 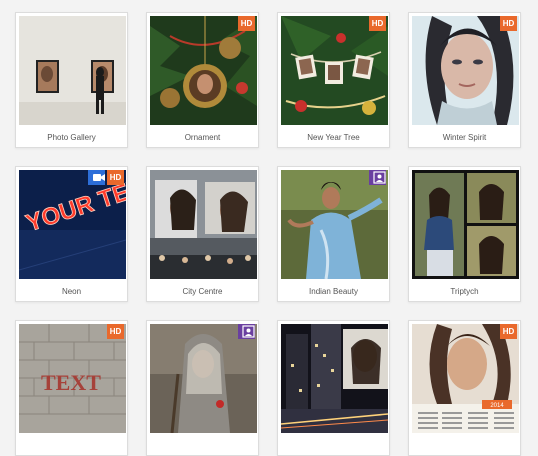 I want to click on effect-label: Photo Gallery, so click(x=71, y=137).